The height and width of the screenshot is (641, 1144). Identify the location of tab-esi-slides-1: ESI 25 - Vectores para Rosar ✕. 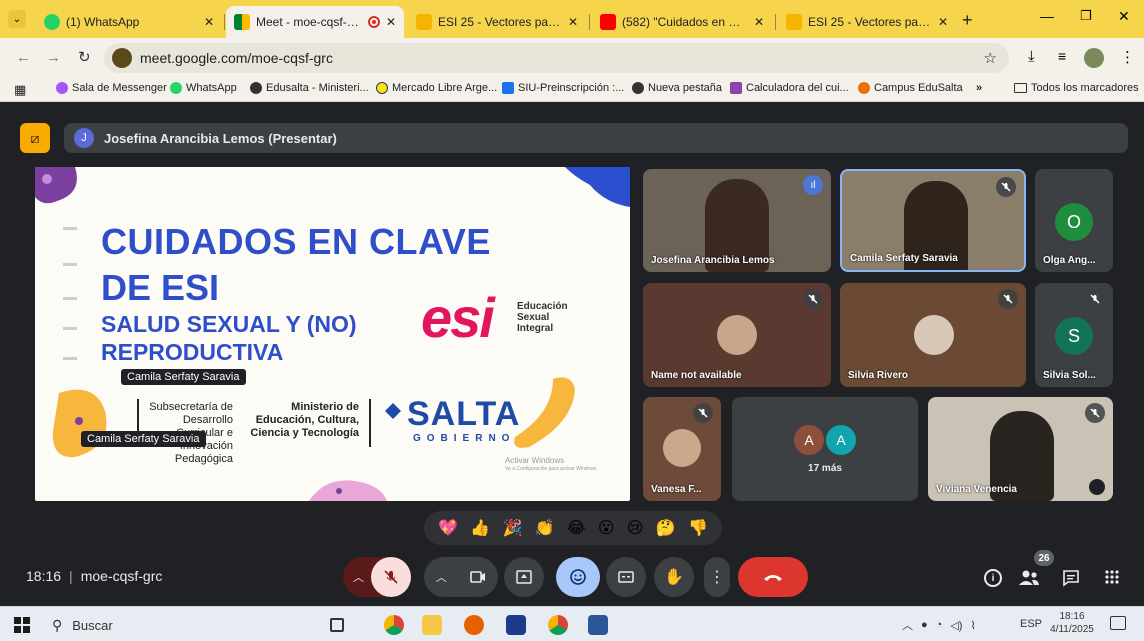
(497, 22).